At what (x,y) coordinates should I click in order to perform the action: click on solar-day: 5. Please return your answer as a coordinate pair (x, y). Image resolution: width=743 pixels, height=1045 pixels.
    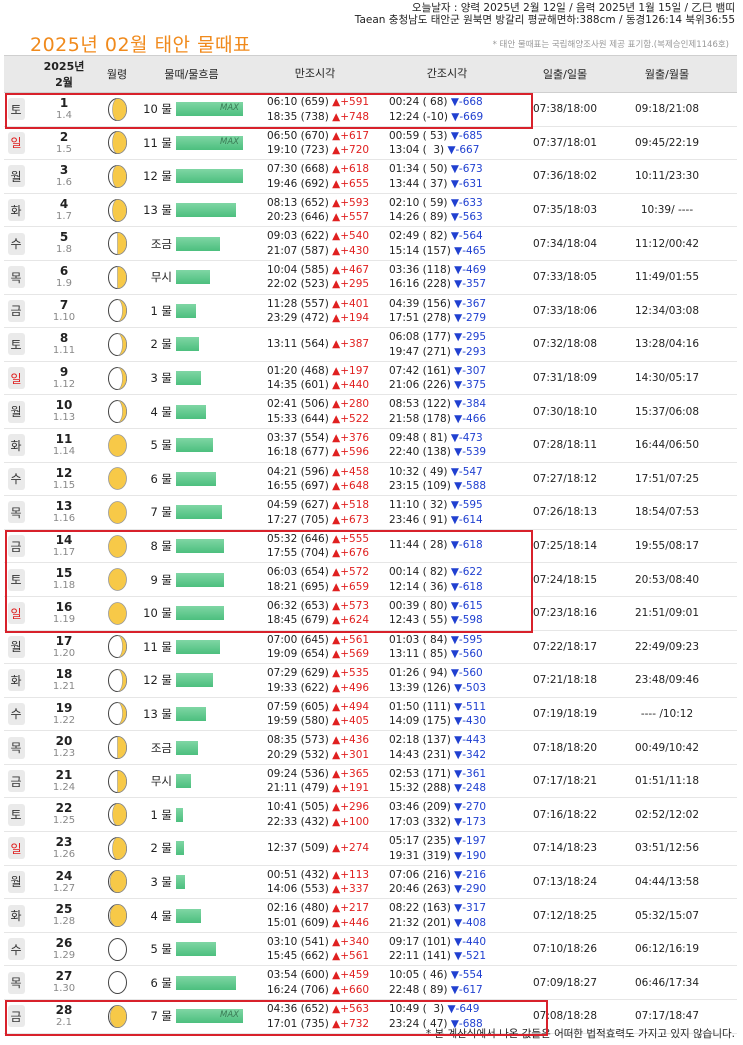
    Looking at the image, I should click on (64, 237).